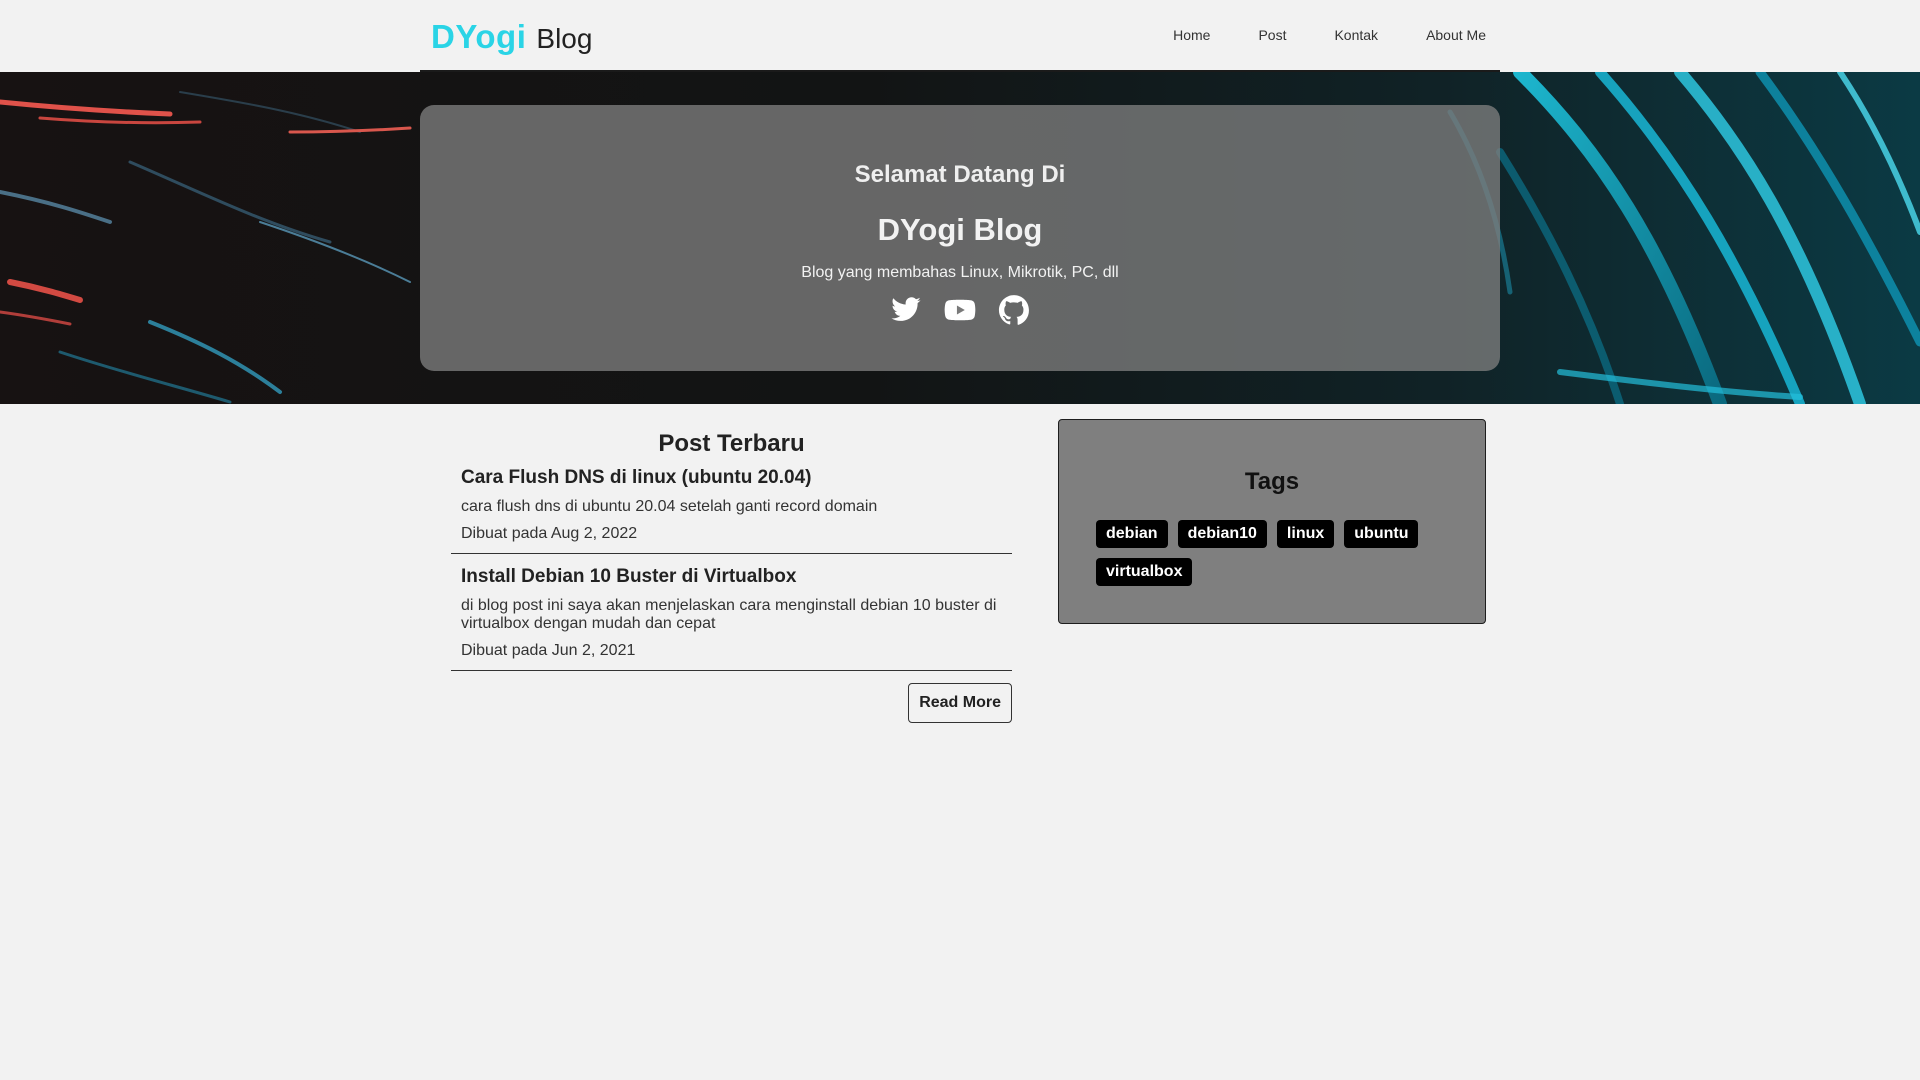  Describe the element at coordinates (731, 443) in the screenshot. I see `posts-heading: Post Terbaru` at that location.